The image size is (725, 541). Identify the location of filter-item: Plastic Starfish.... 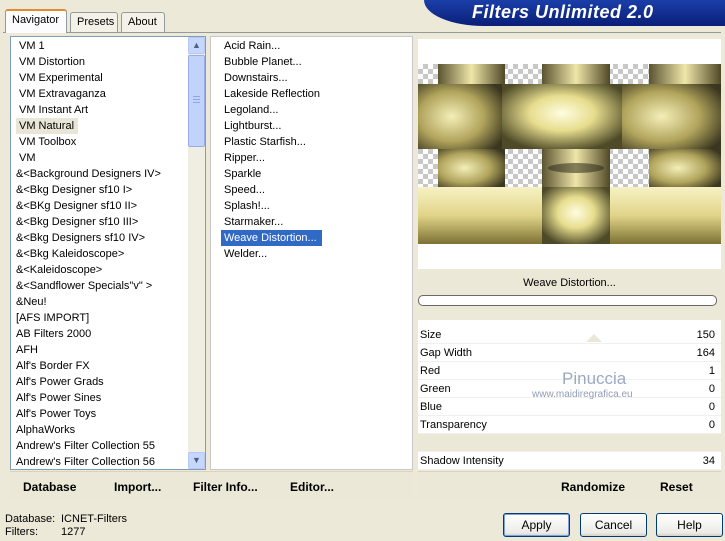
(316, 142).